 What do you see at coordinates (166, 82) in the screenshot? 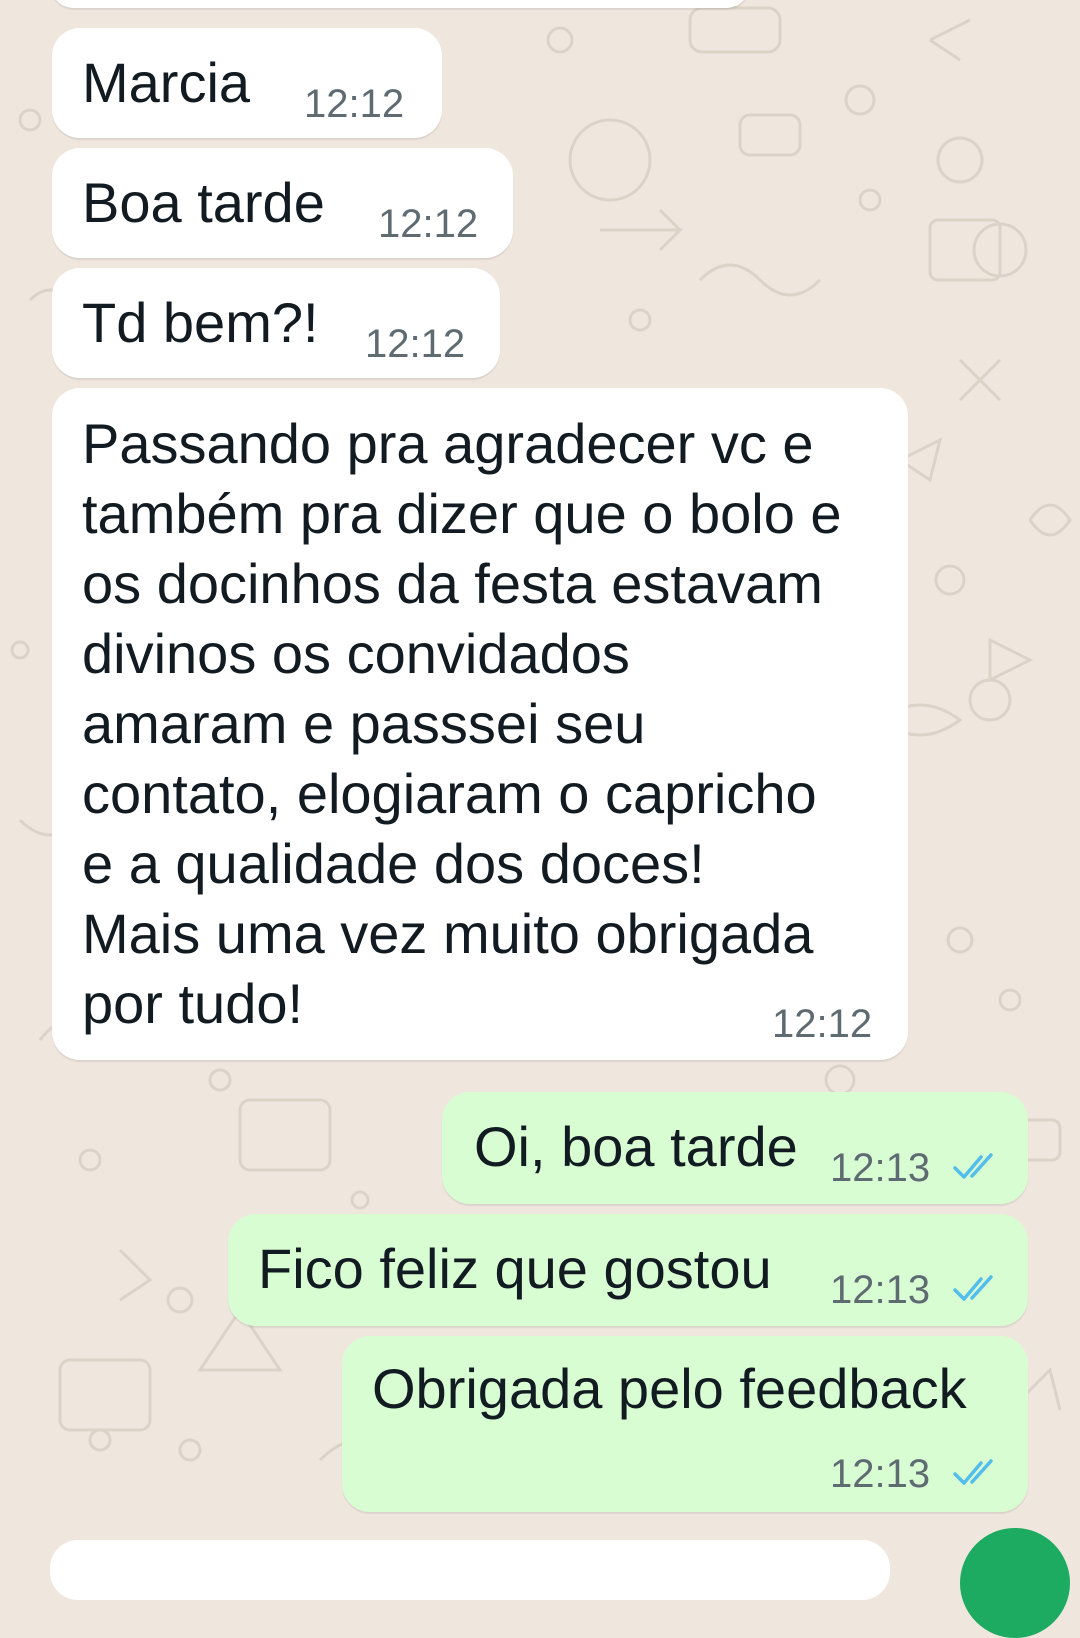
I see `message-text: Marcia` at bounding box center [166, 82].